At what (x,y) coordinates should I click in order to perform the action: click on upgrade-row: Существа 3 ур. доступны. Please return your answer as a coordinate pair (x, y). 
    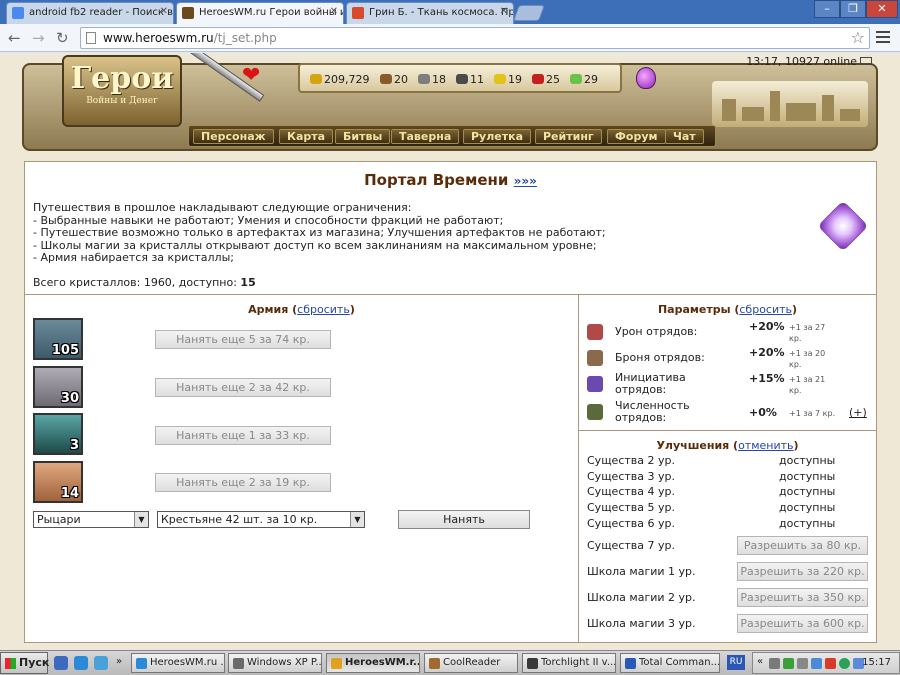
    Looking at the image, I should click on (711, 476).